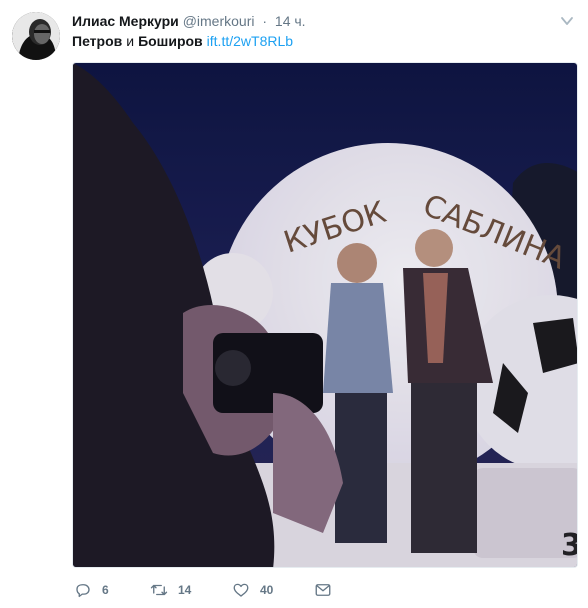  I want to click on like-count: 40, so click(267, 590).